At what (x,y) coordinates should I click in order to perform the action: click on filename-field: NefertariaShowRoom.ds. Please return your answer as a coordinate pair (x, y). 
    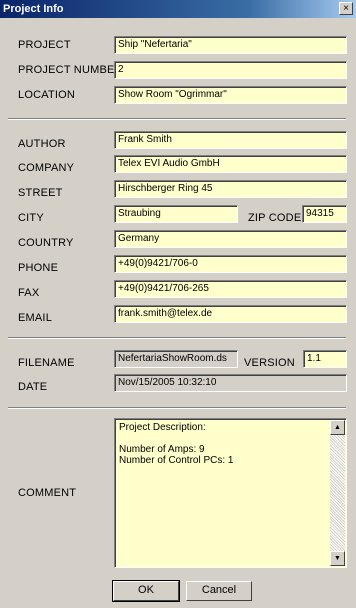
    Looking at the image, I should click on (176, 359).